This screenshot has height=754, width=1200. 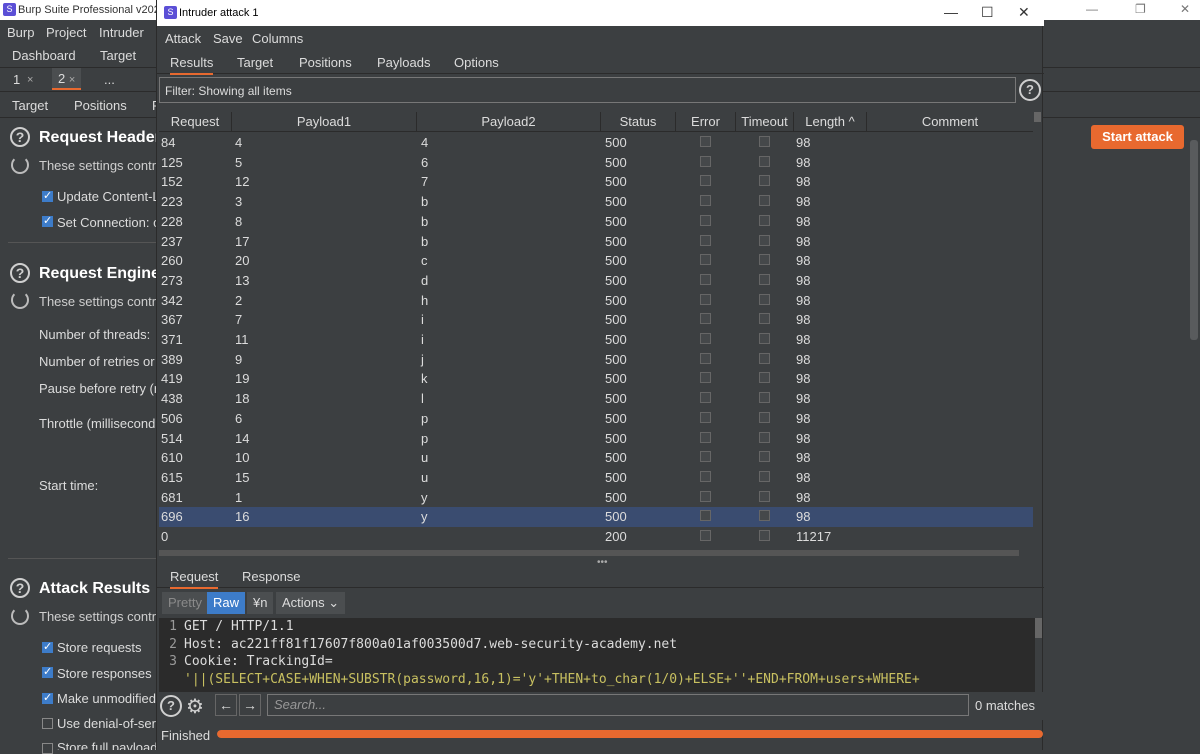 What do you see at coordinates (765, 122) in the screenshot?
I see `column-header-timeout: Timeout` at bounding box center [765, 122].